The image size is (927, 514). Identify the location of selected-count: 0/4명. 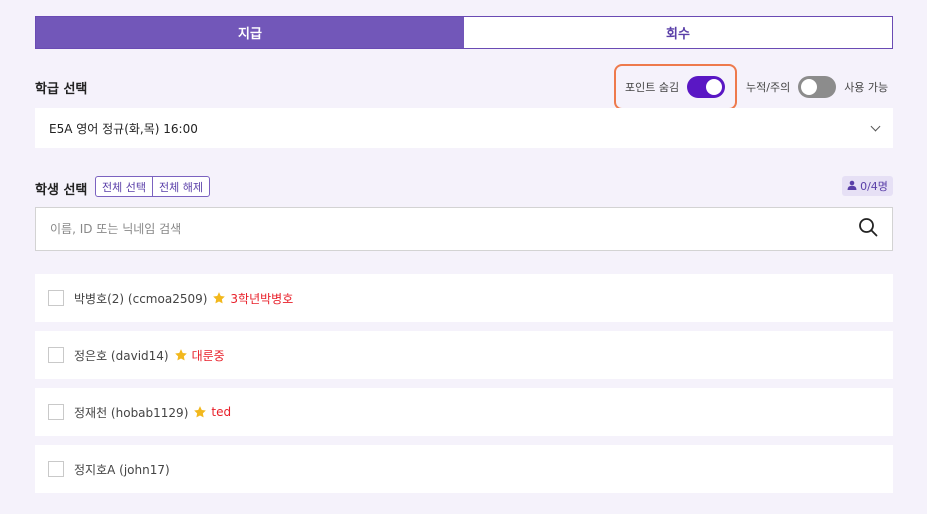
(874, 186).